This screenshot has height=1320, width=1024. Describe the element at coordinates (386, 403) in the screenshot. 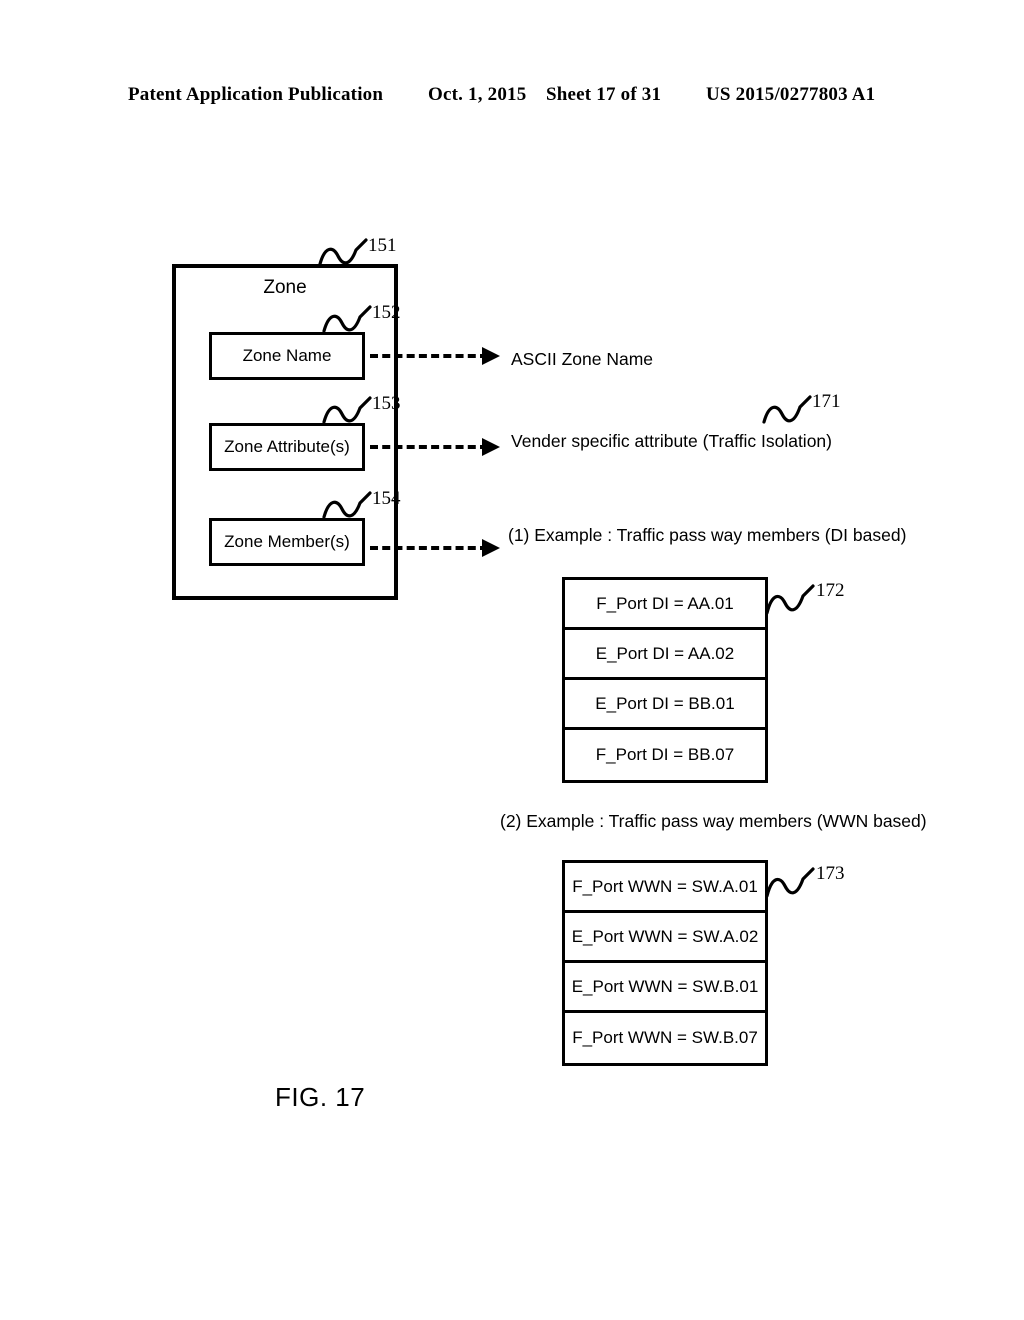

I see `reference-number-153: 153` at that location.